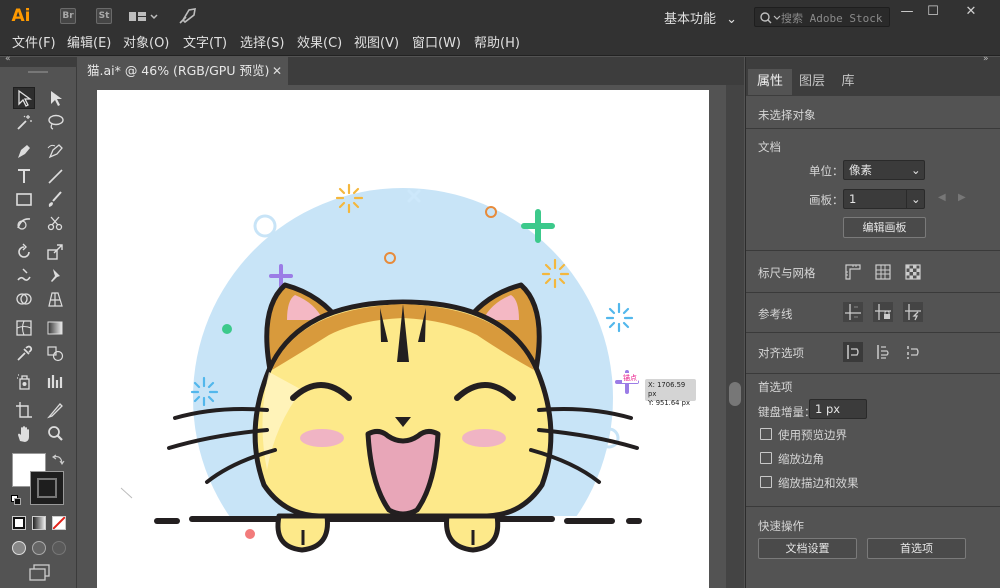 This screenshot has height=588, width=1000. I want to click on next-artboard-icon: ▶, so click(962, 197).